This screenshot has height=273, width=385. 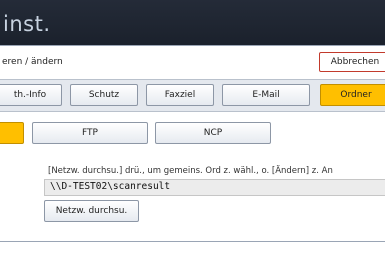 What do you see at coordinates (104, 95) in the screenshot?
I see `tab-protection: Schutz` at bounding box center [104, 95].